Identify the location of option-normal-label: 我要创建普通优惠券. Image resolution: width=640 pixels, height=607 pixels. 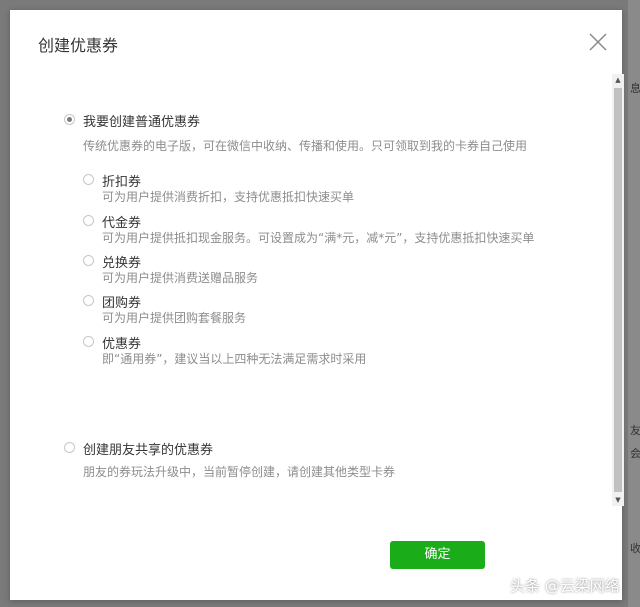
(141, 120).